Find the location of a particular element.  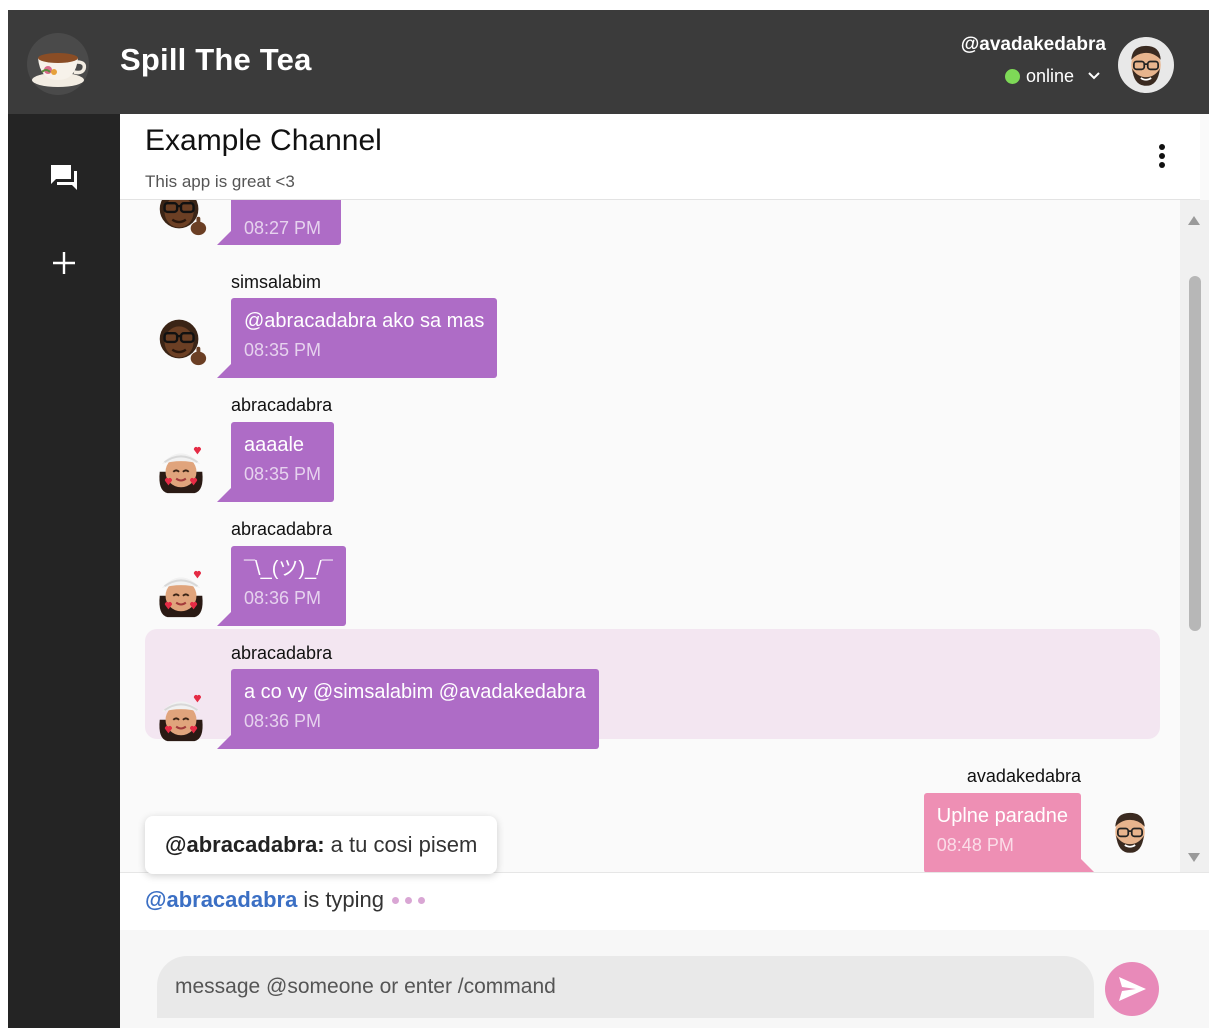

sidebar-add-button is located at coordinates (64, 263).